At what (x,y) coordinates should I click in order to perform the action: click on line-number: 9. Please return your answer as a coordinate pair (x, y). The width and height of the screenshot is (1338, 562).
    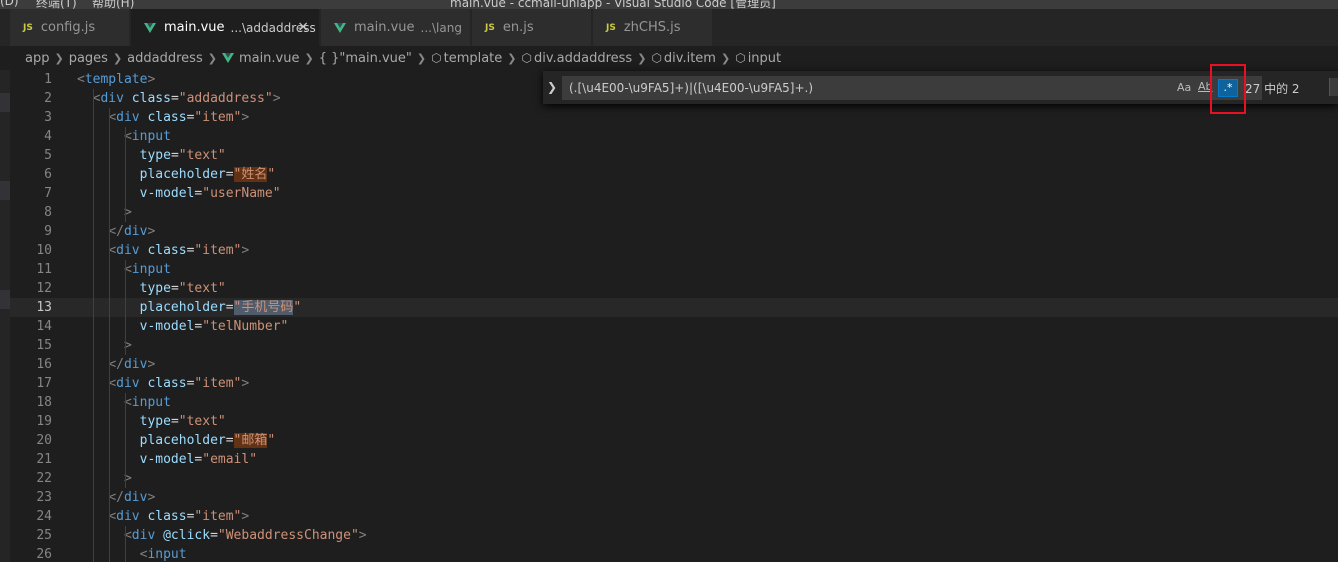
    Looking at the image, I should click on (48, 231).